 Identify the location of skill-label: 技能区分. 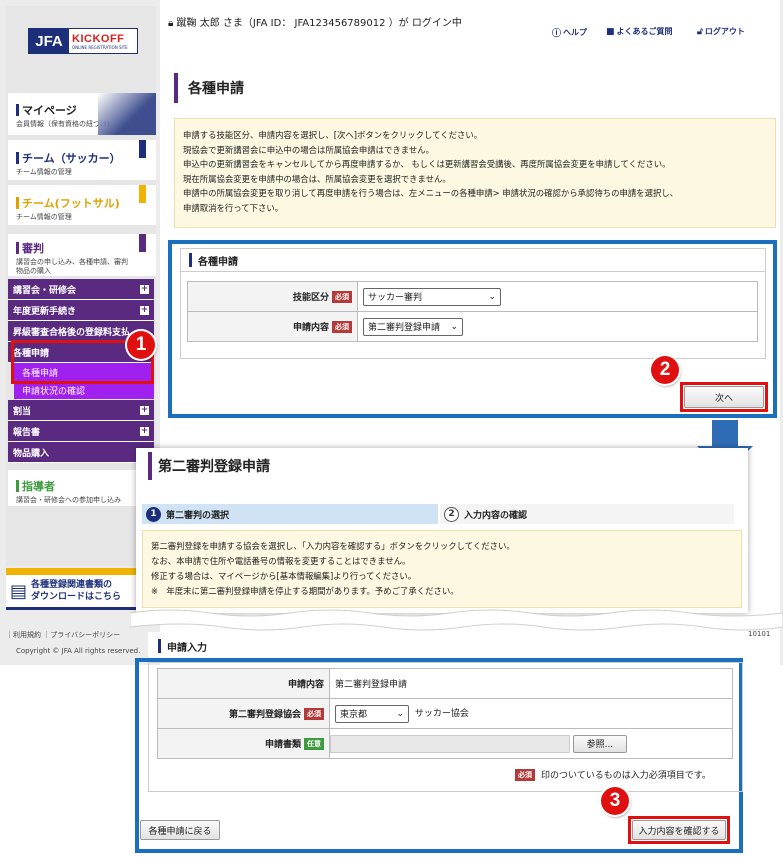
(310, 297).